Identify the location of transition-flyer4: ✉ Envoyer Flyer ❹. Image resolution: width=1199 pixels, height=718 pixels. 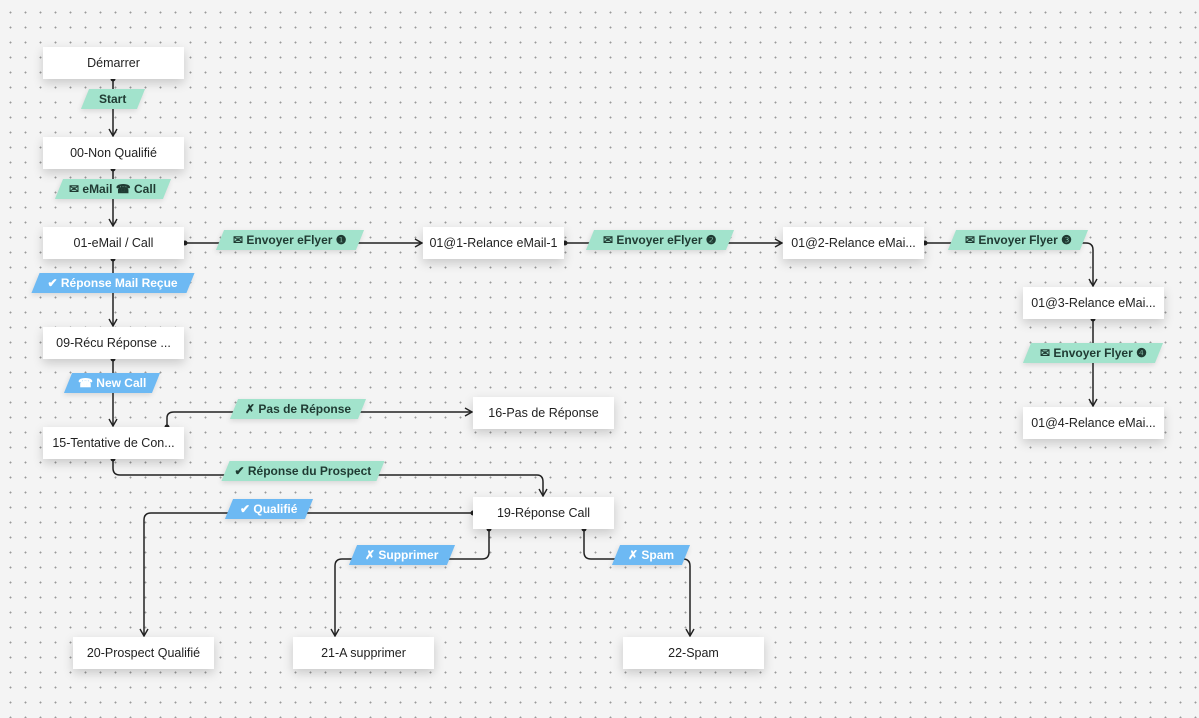
(1093, 353).